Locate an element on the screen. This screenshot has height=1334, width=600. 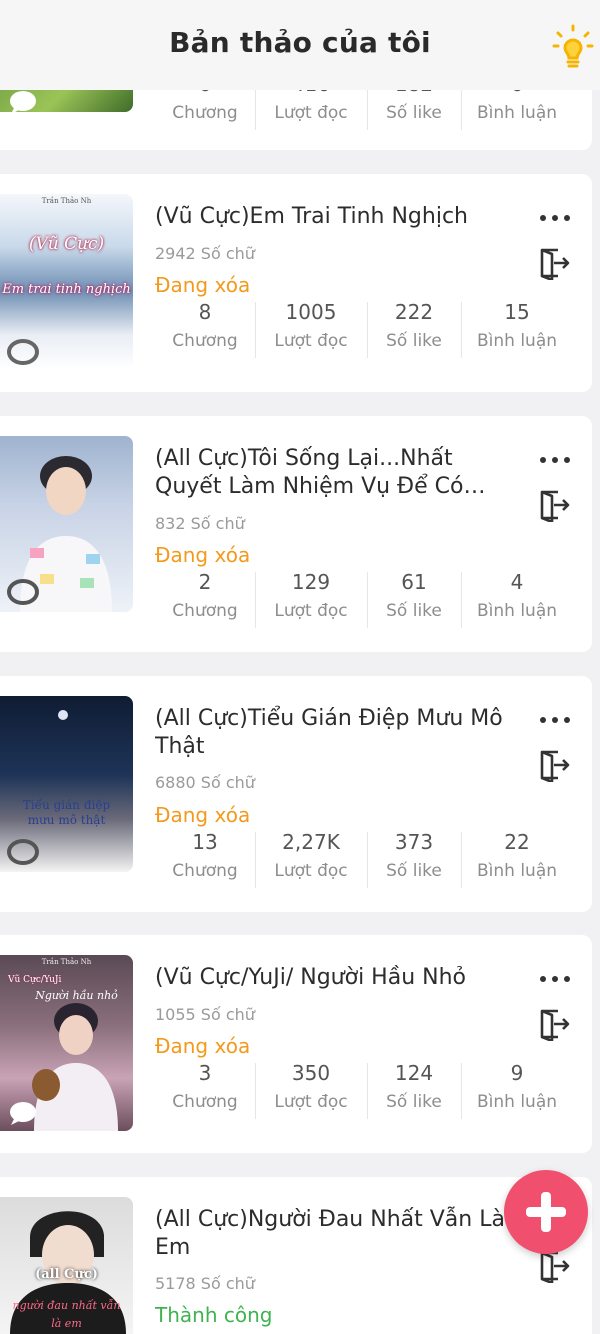
cover-tag: (all Cực) is located at coordinates (66, 1274).